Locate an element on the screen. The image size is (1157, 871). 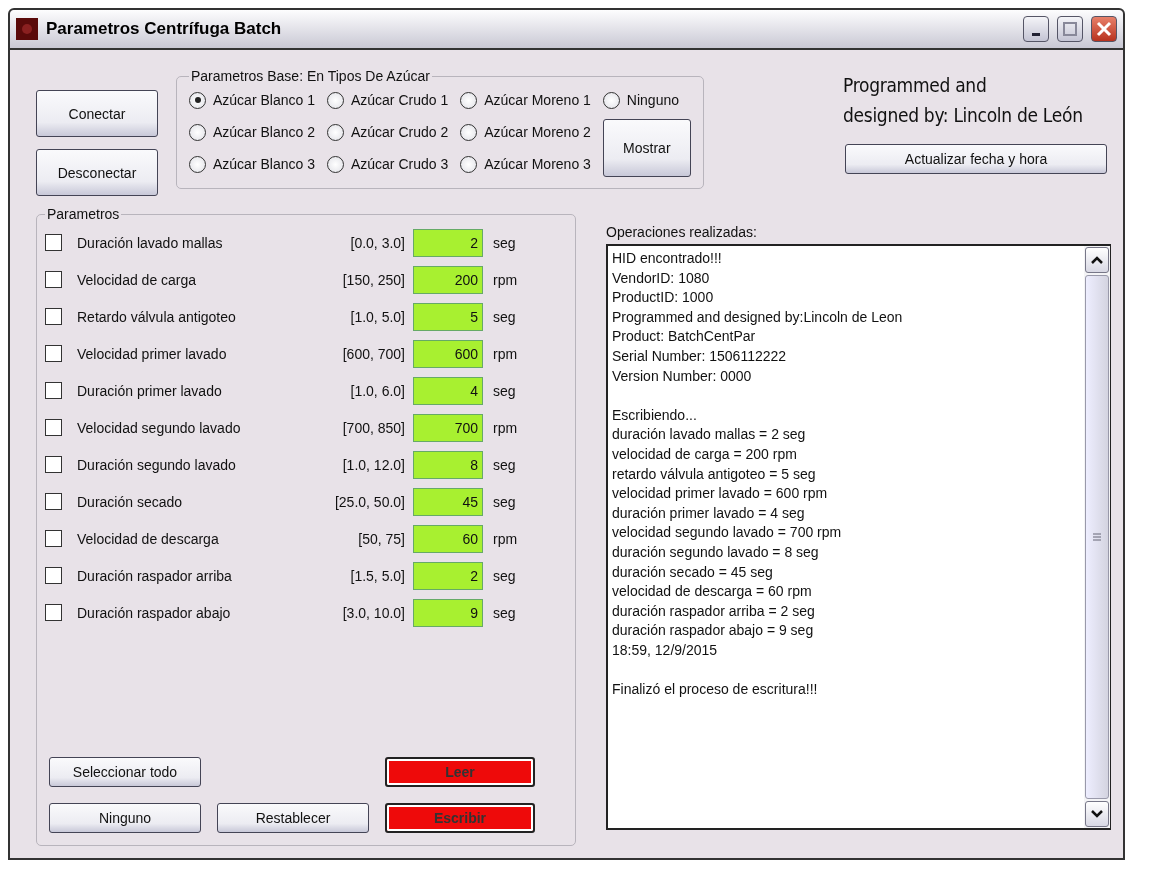
parameter-label: Velocidad de carga is located at coordinates (137, 279).